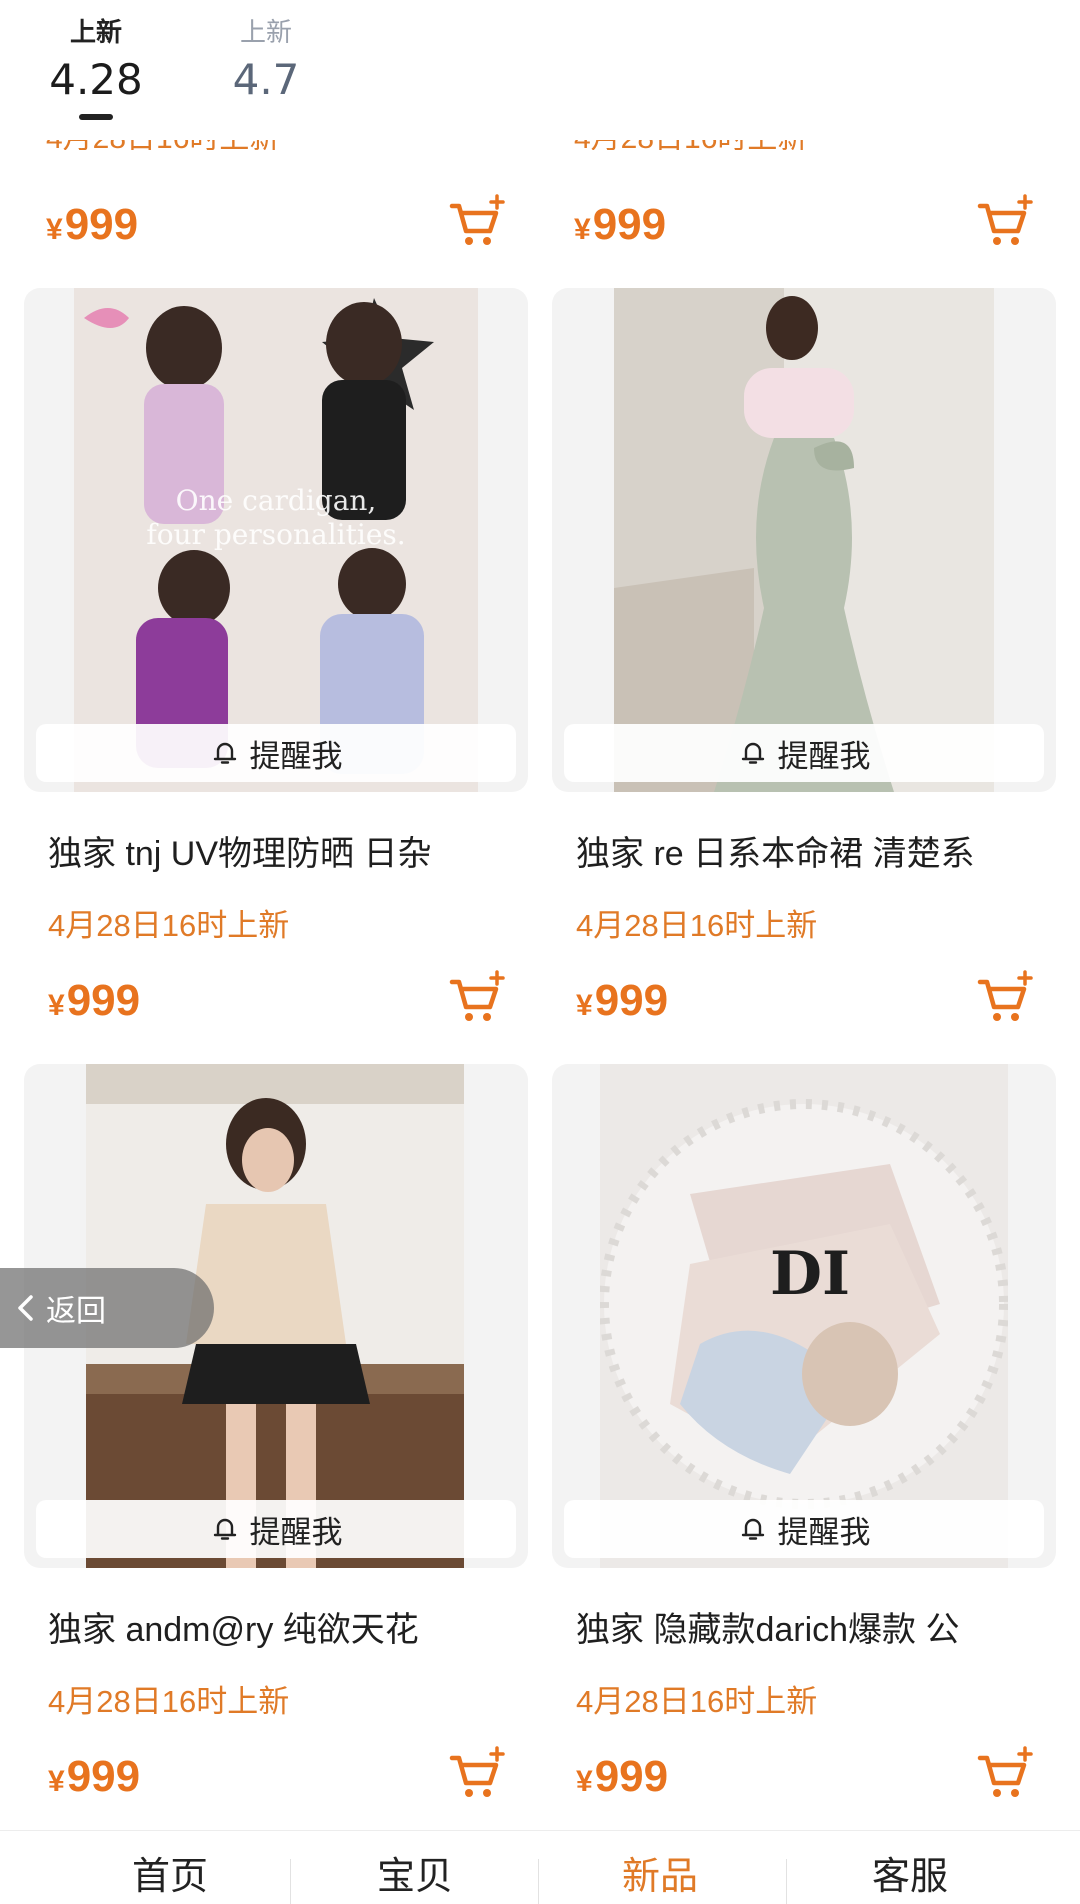  Describe the element at coordinates (276, 500) in the screenshot. I see `svg-text: One cardigan,` at that location.